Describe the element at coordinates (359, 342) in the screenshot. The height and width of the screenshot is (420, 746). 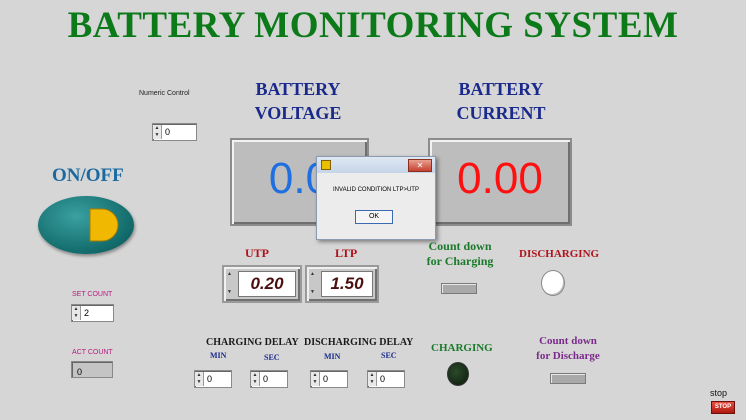
I see `discharging-delay-label: DISCHARGING DELAY` at that location.